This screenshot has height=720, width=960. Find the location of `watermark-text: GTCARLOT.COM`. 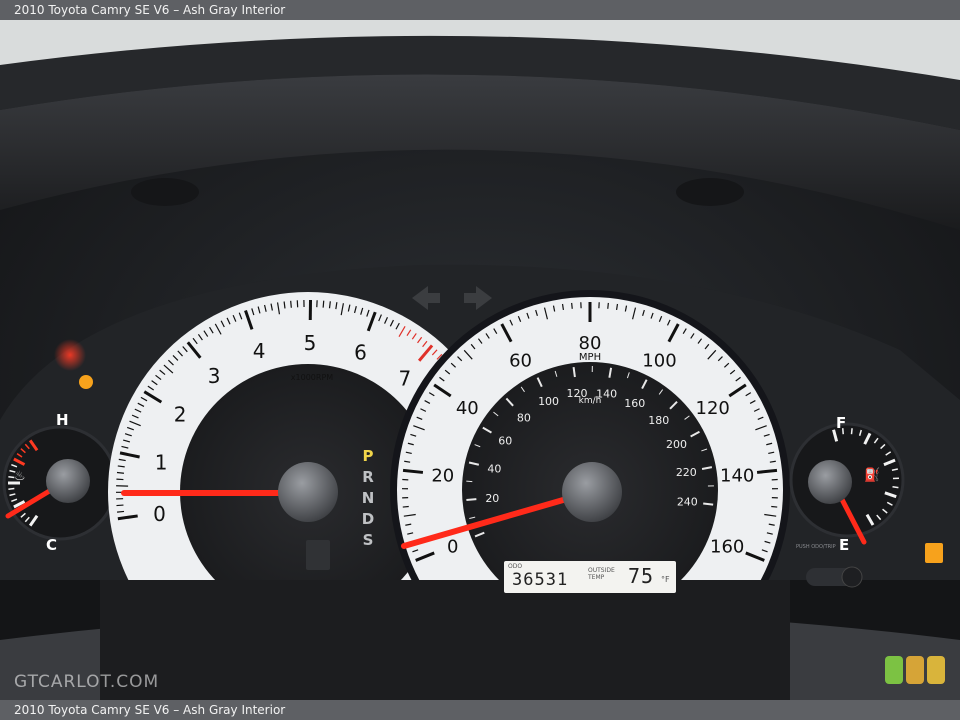

watermark-text: GTCARLOT.COM is located at coordinates (87, 682).